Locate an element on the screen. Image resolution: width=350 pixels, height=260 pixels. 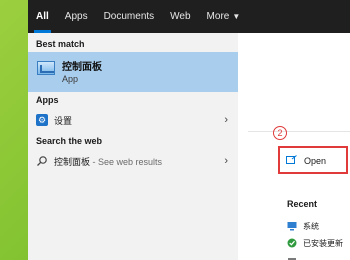
best-match-item: 控制面板 App is located at coordinates (133, 72).